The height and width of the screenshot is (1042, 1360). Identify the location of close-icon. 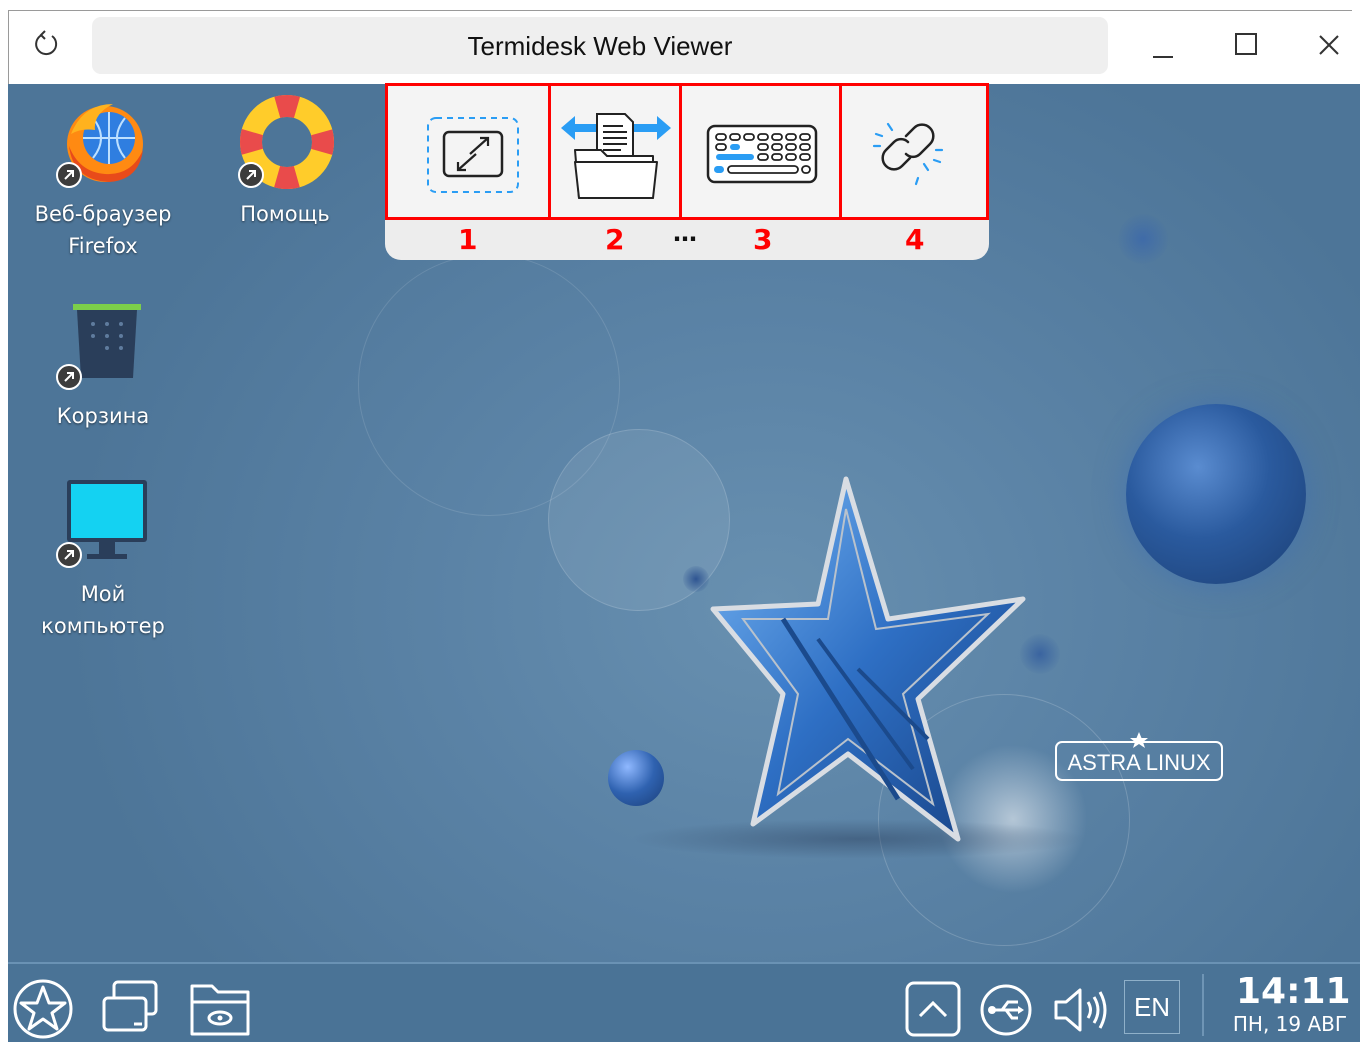
(1329, 45).